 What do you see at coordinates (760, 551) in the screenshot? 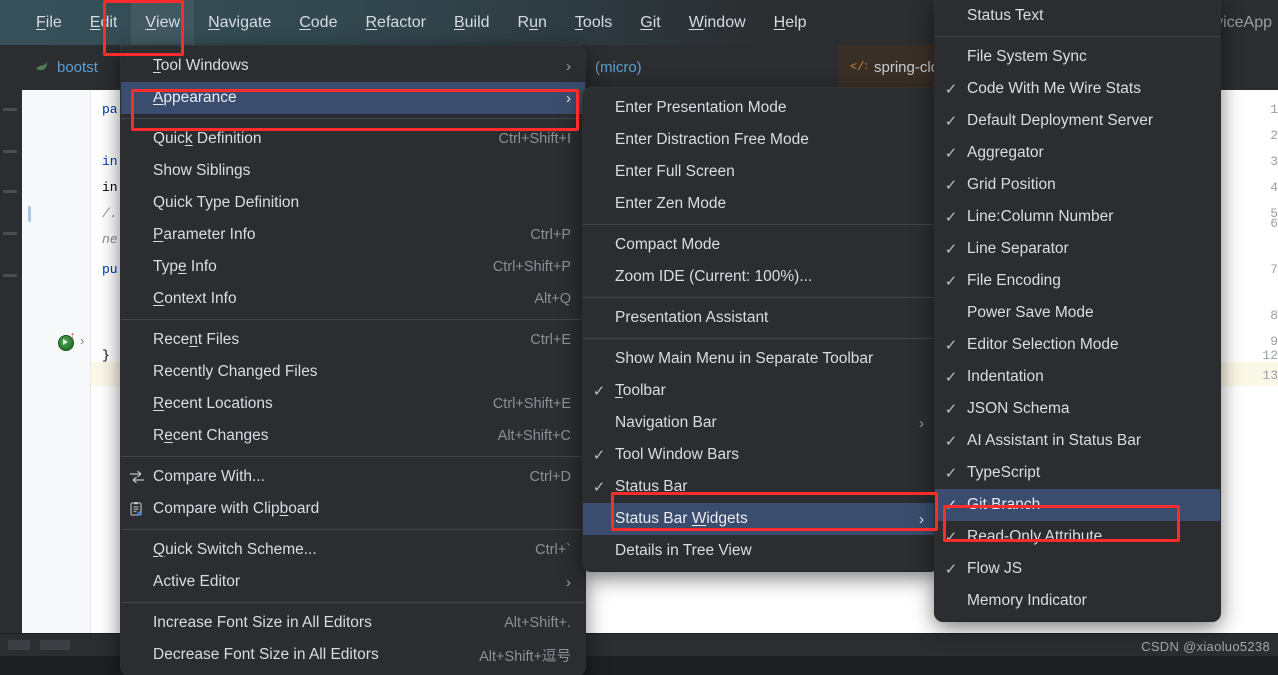
I see `menu-item-details-in-tree-view: Details in Tree View` at bounding box center [760, 551].